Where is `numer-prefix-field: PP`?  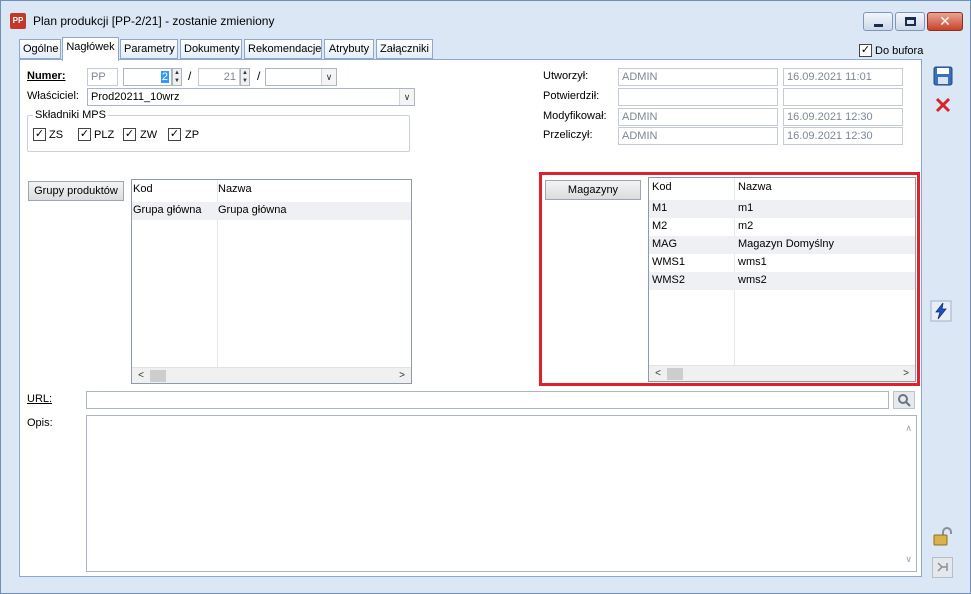
numer-prefix-field: PP is located at coordinates (102, 77).